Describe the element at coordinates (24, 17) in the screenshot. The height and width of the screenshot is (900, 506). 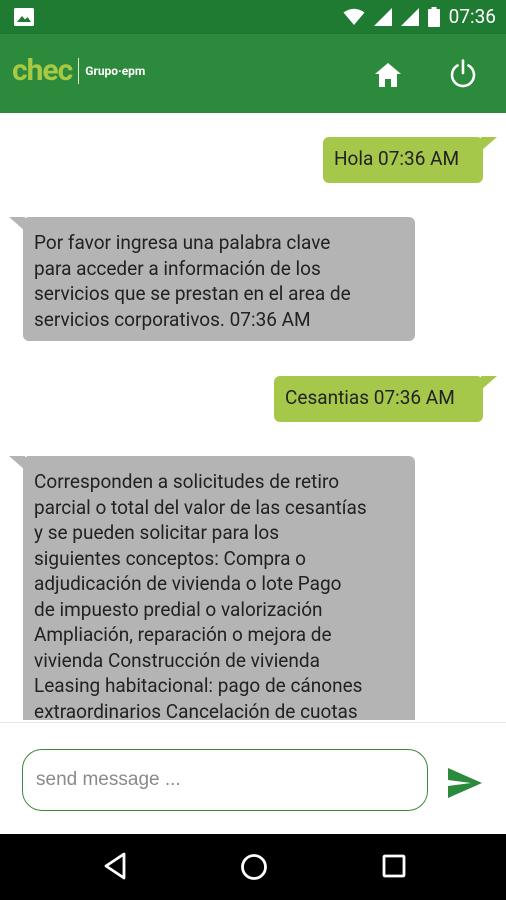
I see `gallery-icon` at that location.